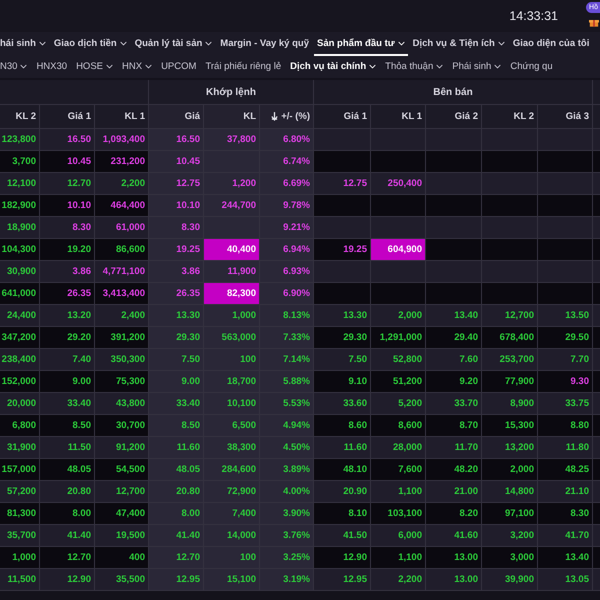 The width and height of the screenshot is (600, 600). What do you see at coordinates (239, 337) in the screenshot?
I see `cell-value: 563,000` at bounding box center [239, 337].